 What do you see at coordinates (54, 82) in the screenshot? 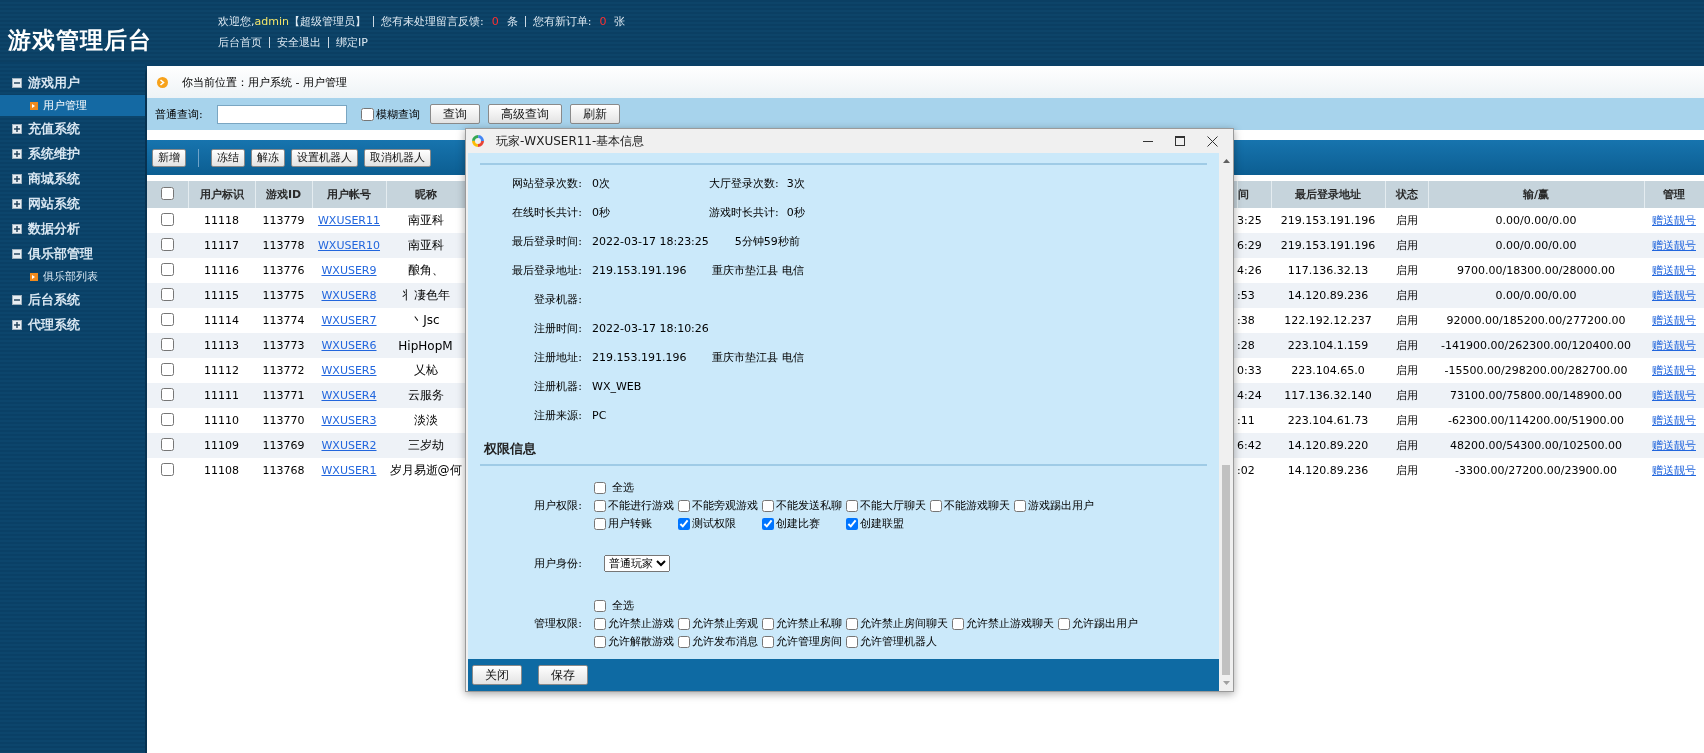
I see `nav-item: 游戏用户` at bounding box center [54, 82].